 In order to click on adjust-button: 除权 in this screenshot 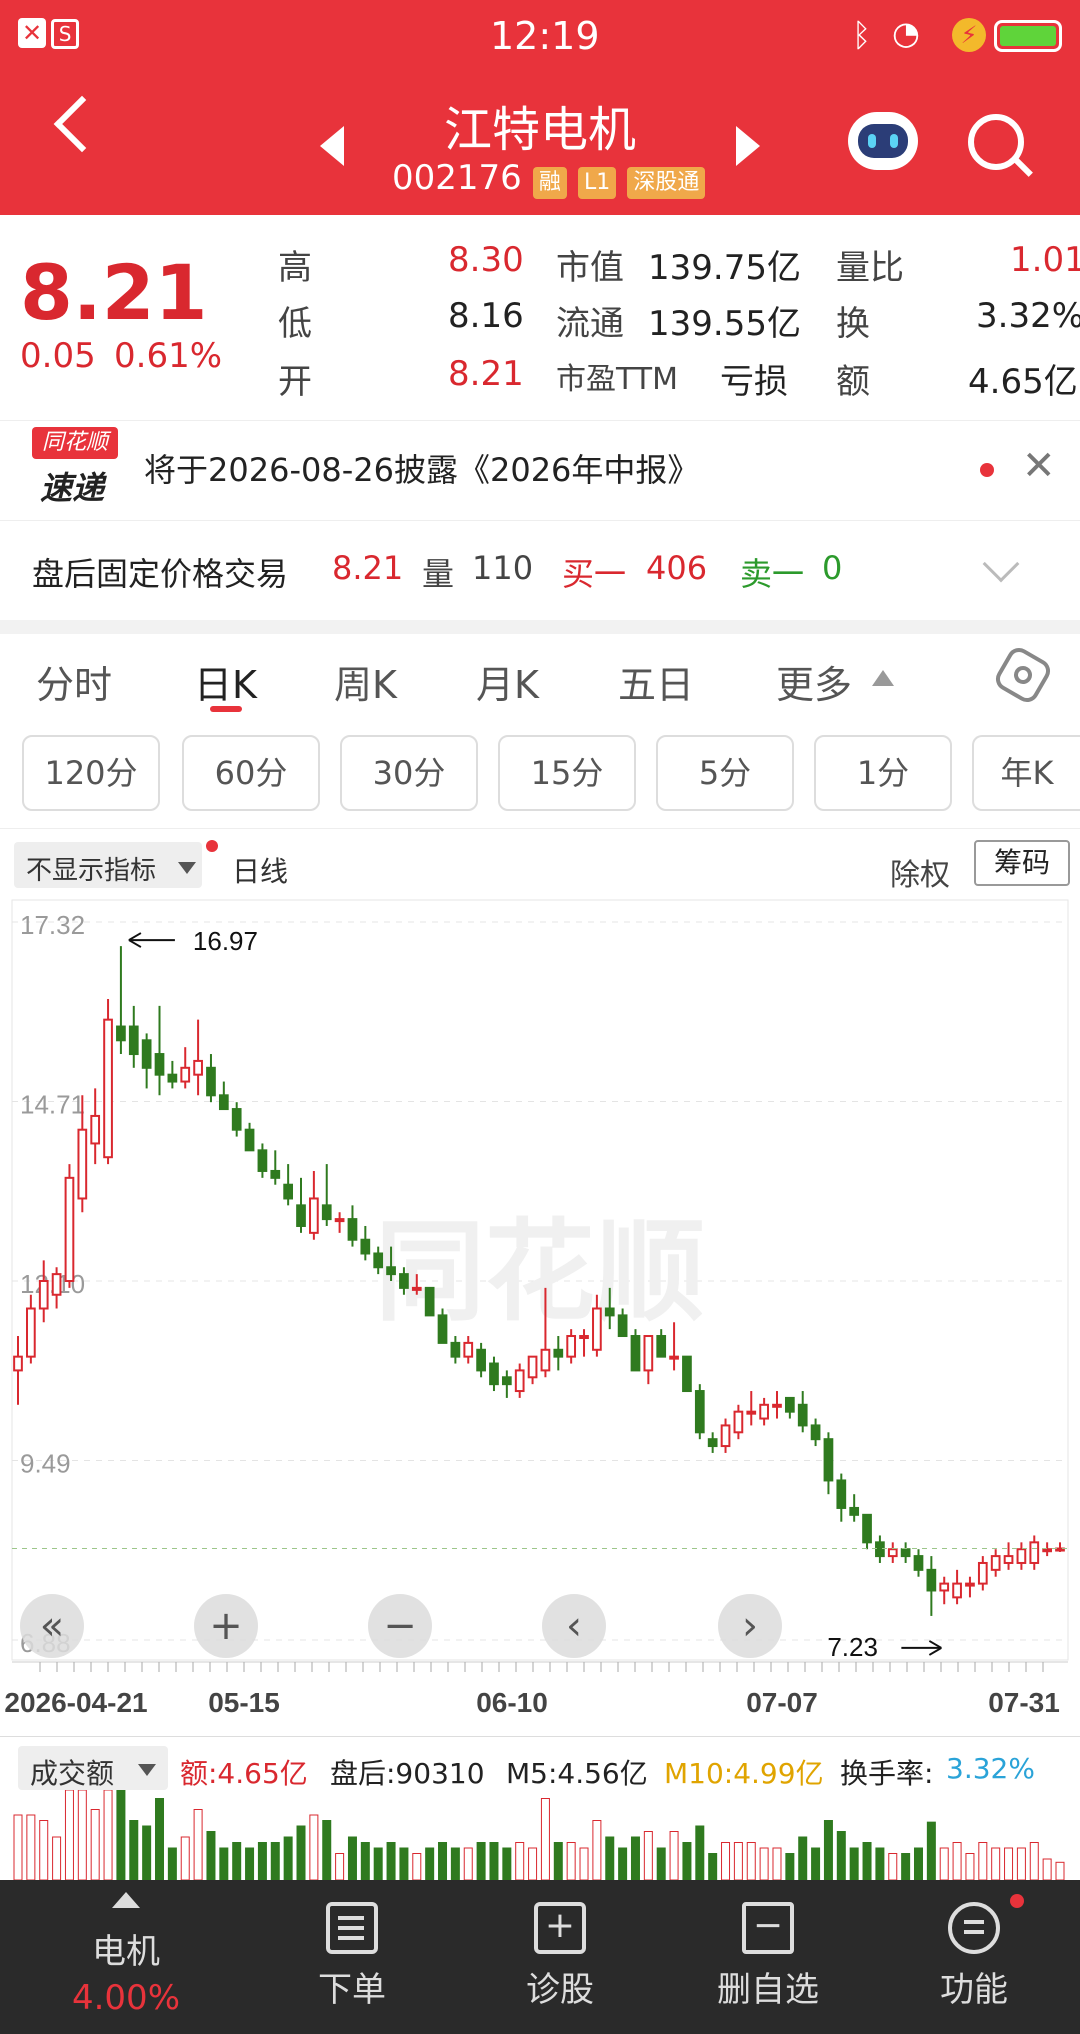, I will do `click(920, 872)`.